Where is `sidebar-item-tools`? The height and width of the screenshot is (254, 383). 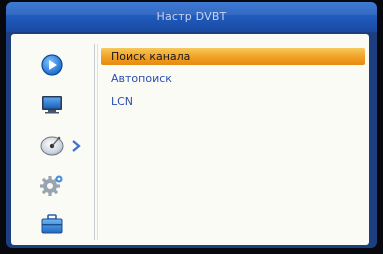
sidebar-item-tools is located at coordinates (52, 224).